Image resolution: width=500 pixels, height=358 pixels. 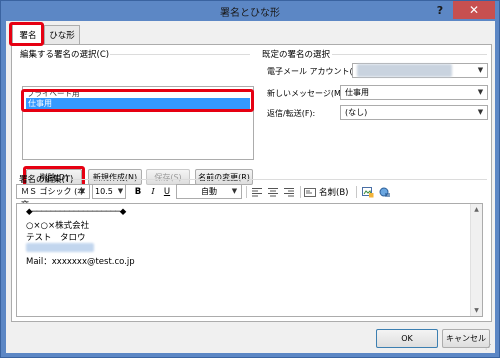 What do you see at coordinates (138, 192) in the screenshot?
I see `bold-button: B` at bounding box center [138, 192].